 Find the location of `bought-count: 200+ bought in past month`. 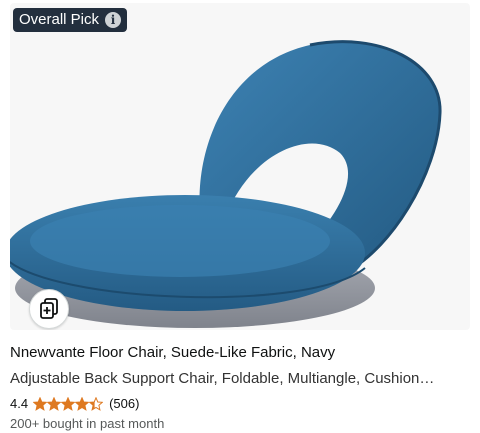

bought-count: 200+ bought in past month is located at coordinates (87, 423).